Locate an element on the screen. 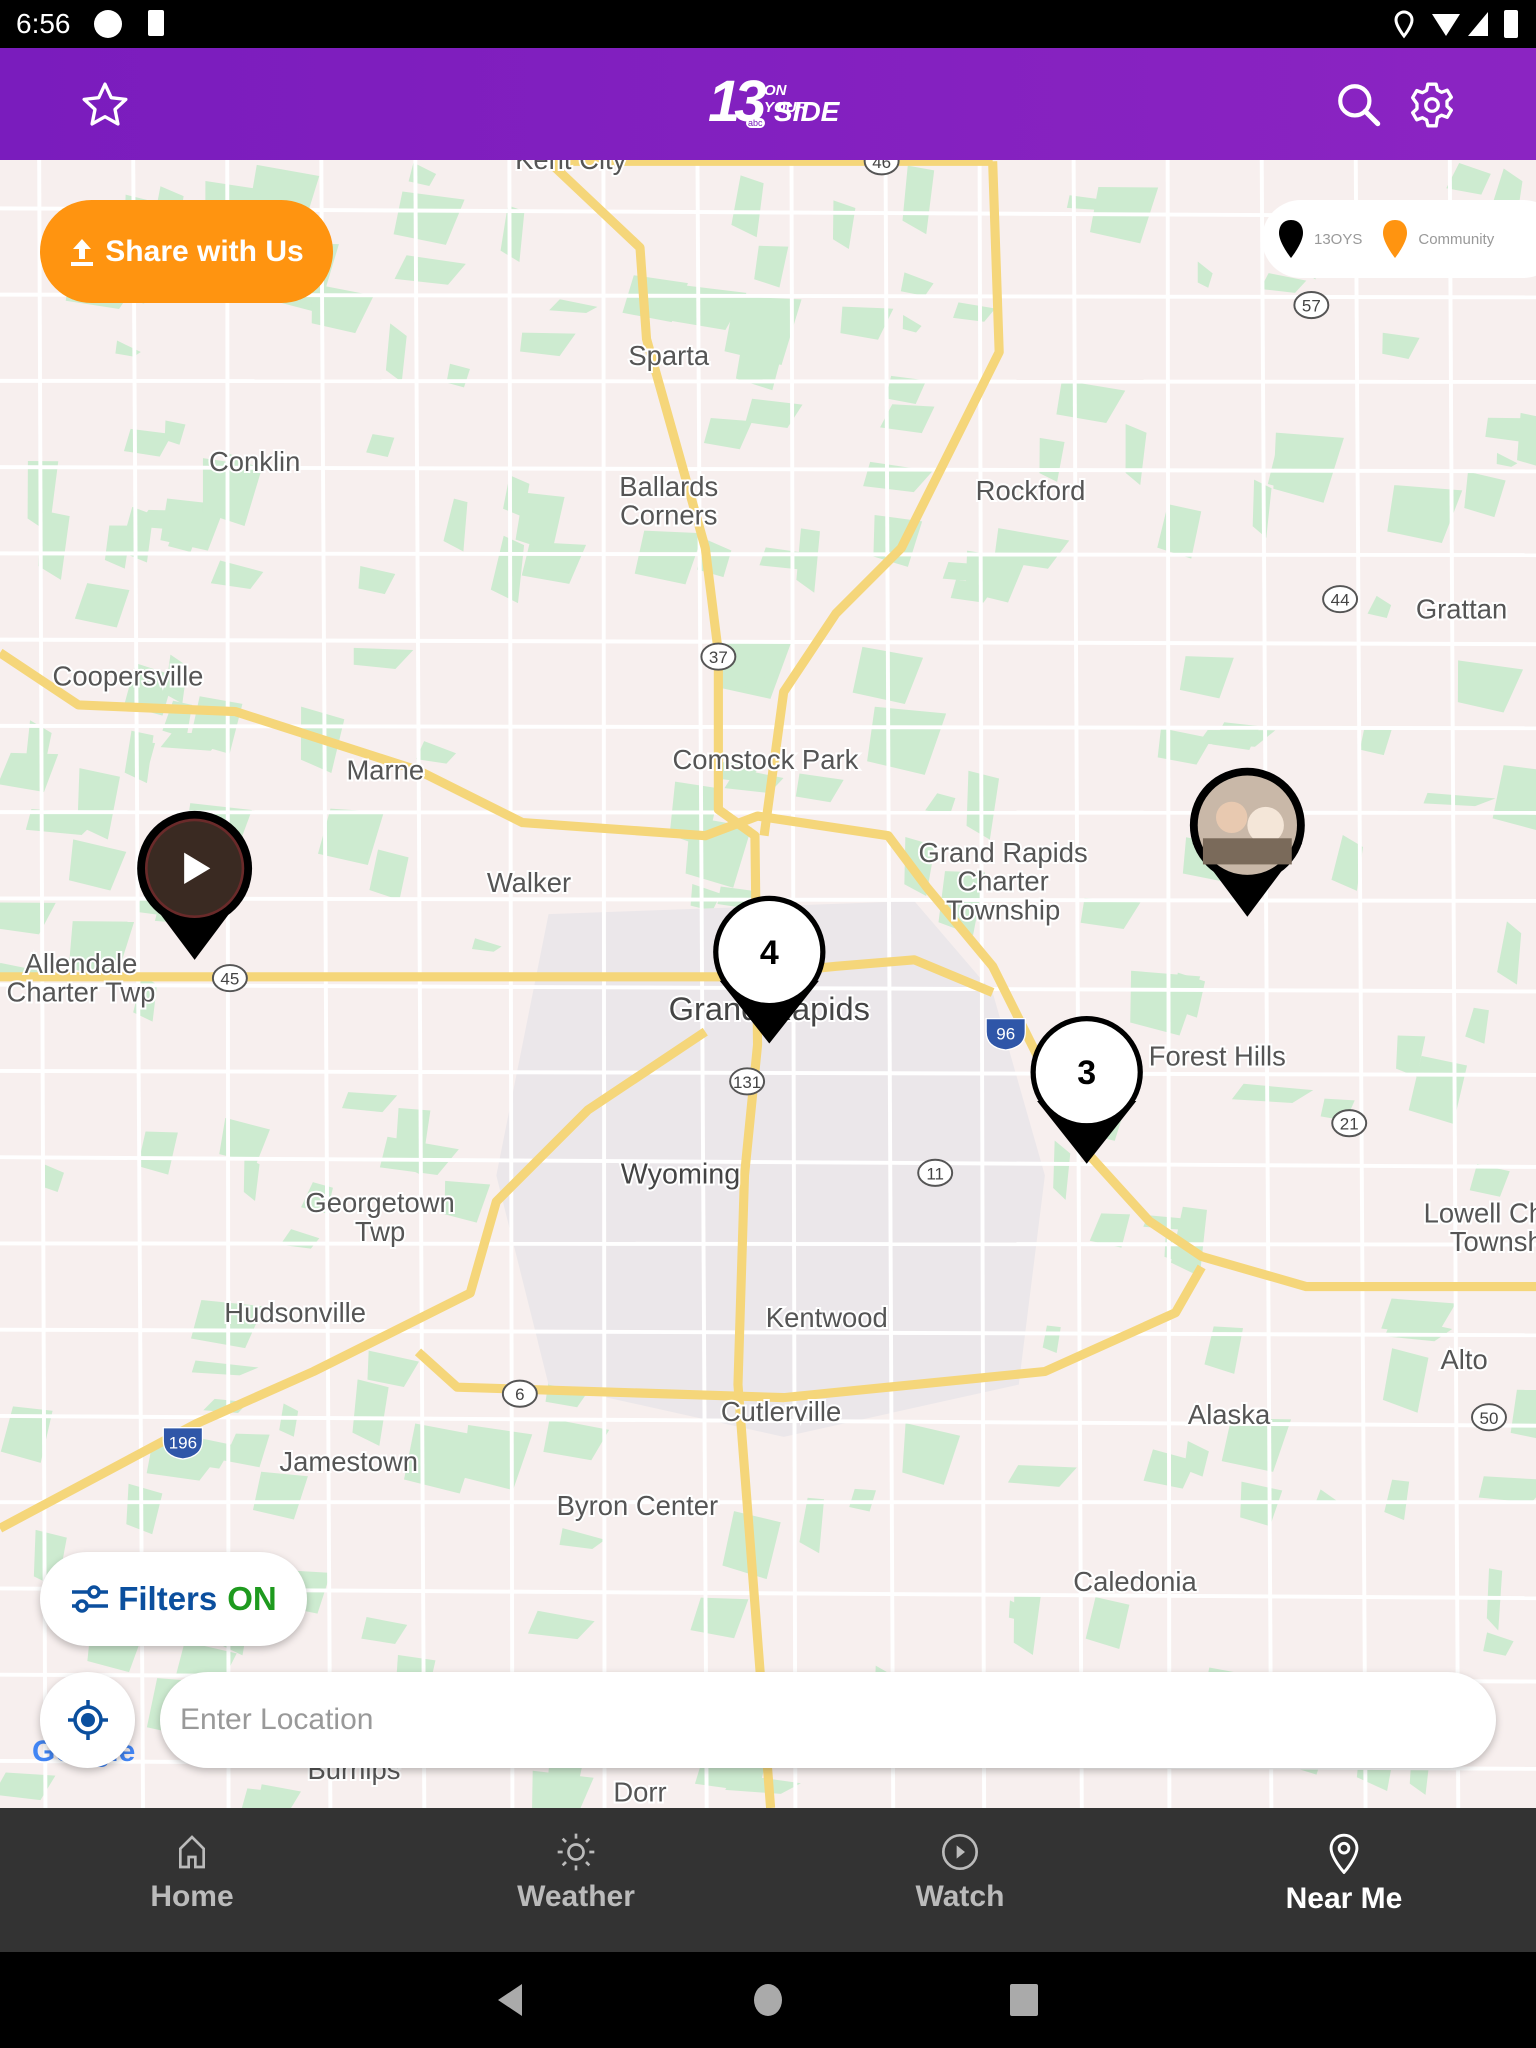  nav-home: Home is located at coordinates (192, 1880).